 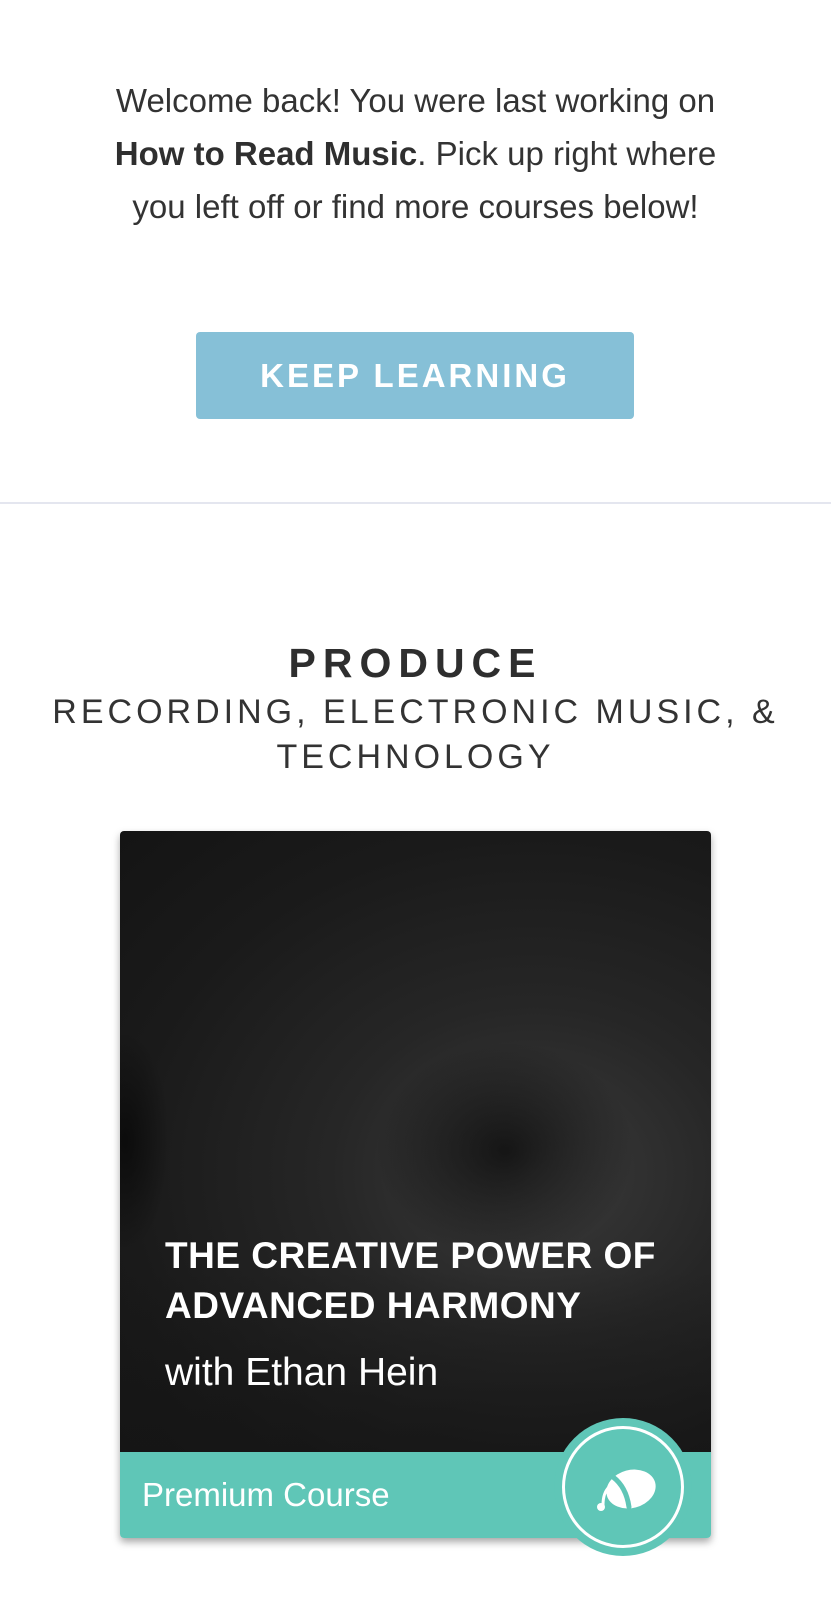 What do you see at coordinates (302, 1372) in the screenshot?
I see `course-author: with Ethan Hein` at bounding box center [302, 1372].